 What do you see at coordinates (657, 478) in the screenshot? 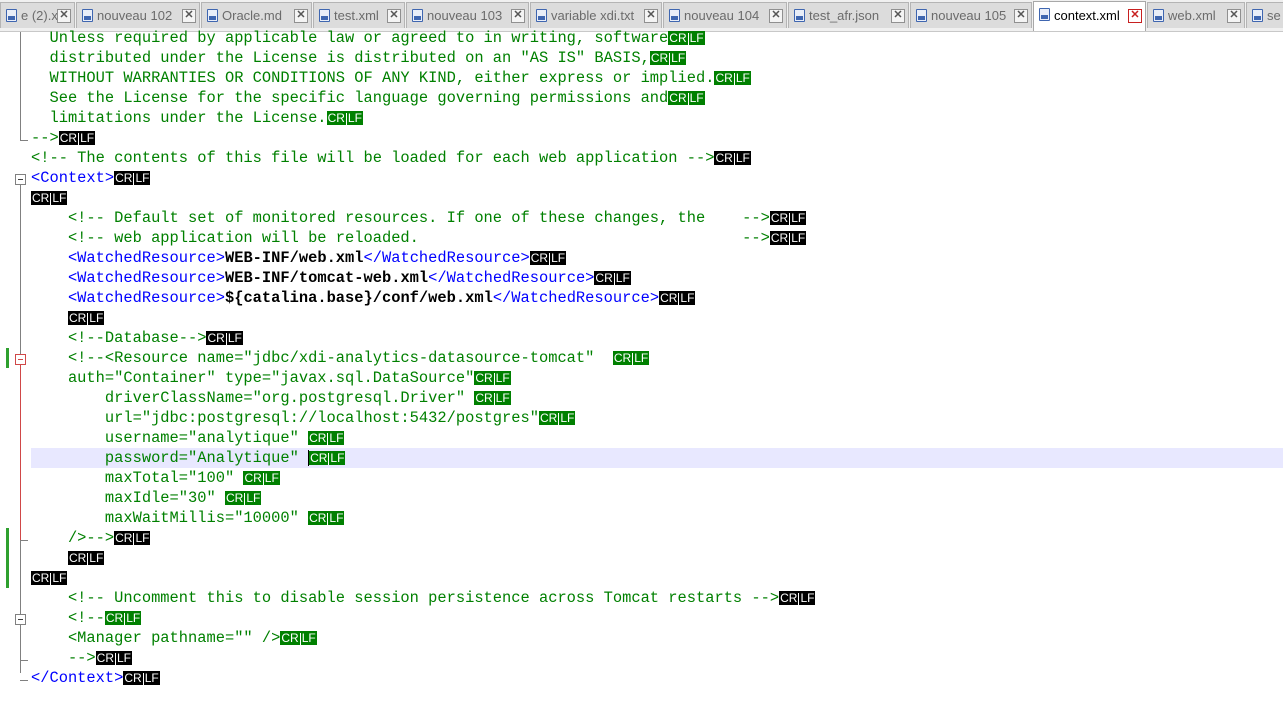
I see `code-line: maxTotal="100" CR LF` at bounding box center [657, 478].